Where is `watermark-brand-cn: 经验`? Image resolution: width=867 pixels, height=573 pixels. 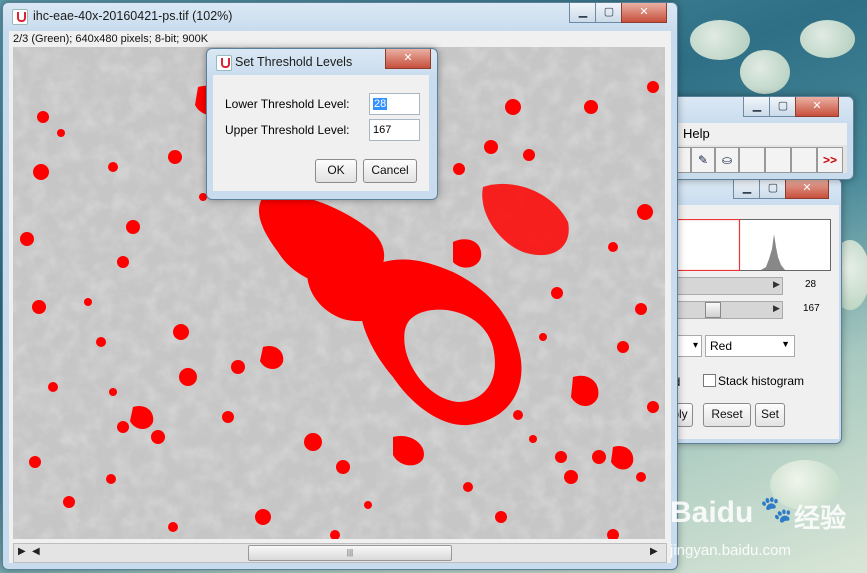
watermark-brand-cn: 经验 is located at coordinates (820, 519).